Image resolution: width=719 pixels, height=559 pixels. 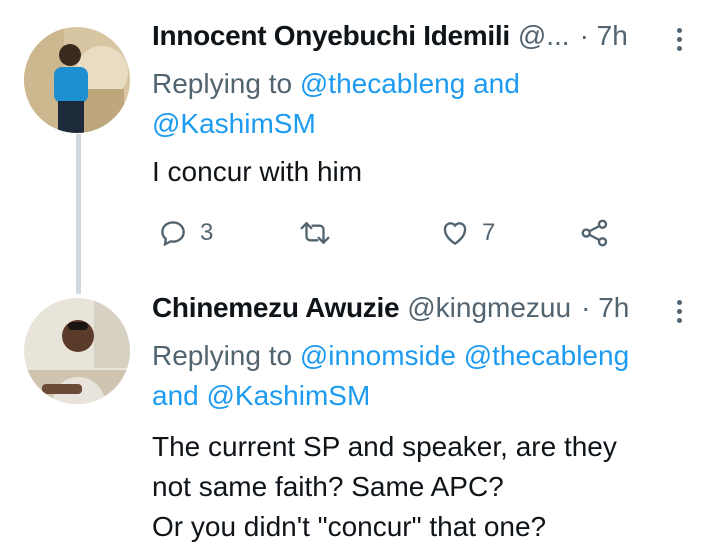 I want to click on tweet-text-line: The current SP and speaker, are they, so click(x=384, y=446).